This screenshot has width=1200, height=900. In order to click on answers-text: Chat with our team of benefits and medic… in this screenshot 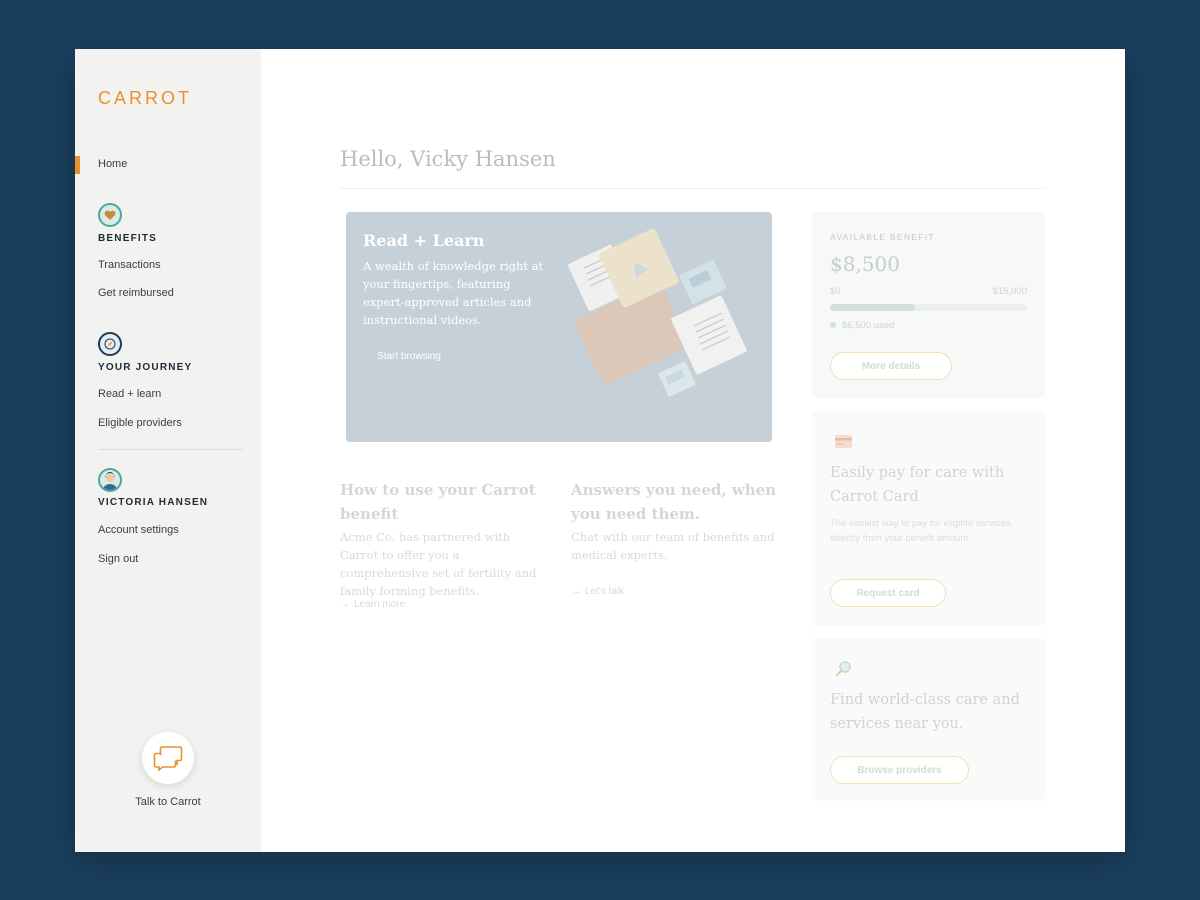, I will do `click(673, 546)`.